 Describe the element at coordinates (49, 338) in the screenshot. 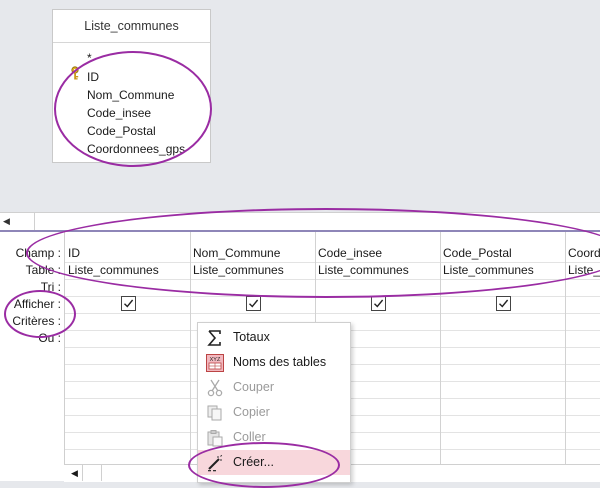

I see `row-label-ou: Ou :` at that location.